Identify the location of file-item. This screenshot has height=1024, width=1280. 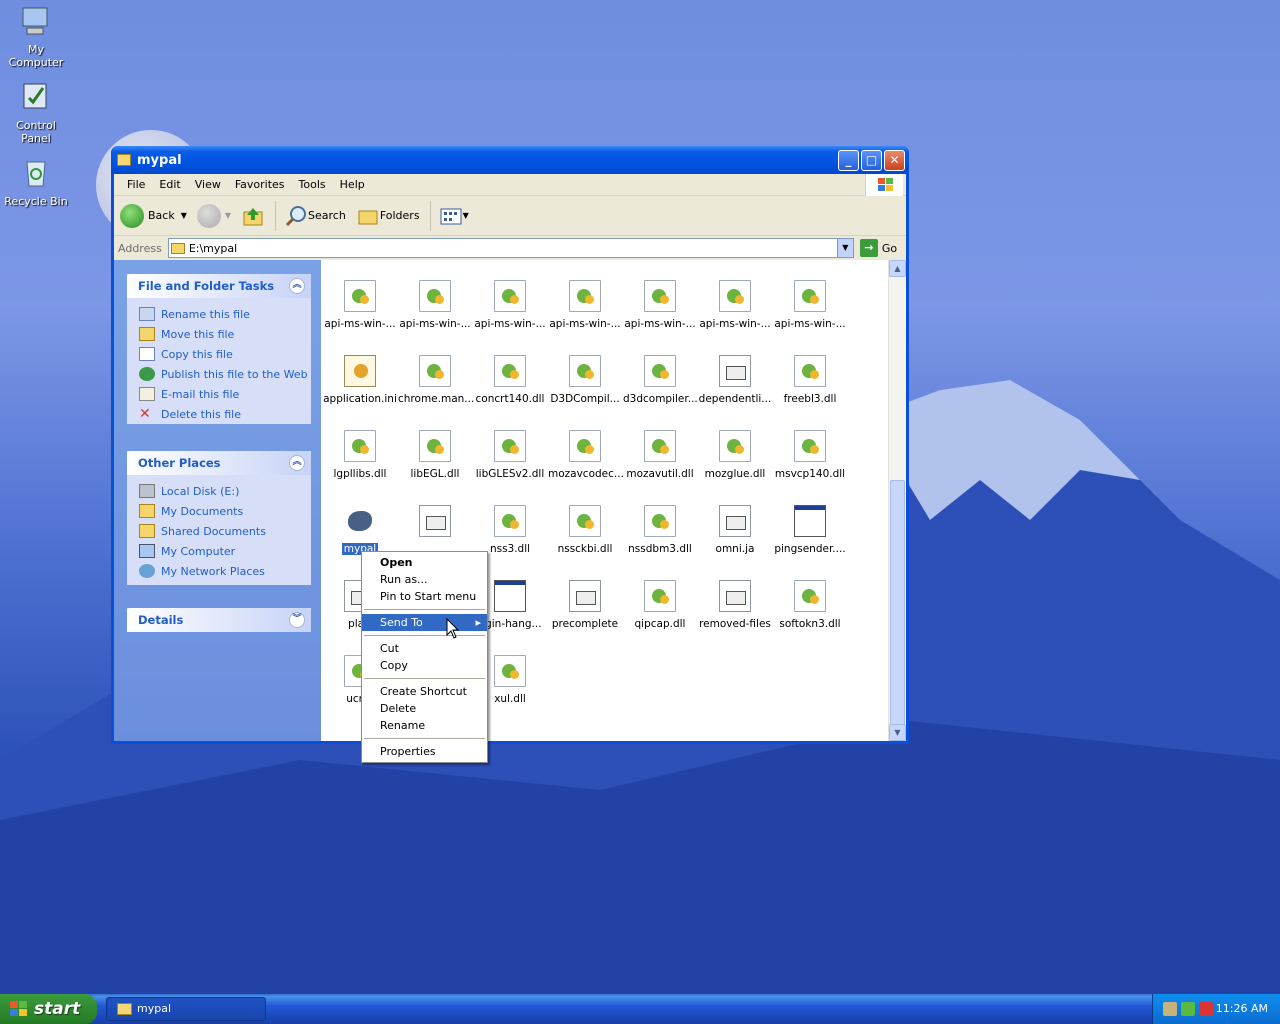
(435, 524).